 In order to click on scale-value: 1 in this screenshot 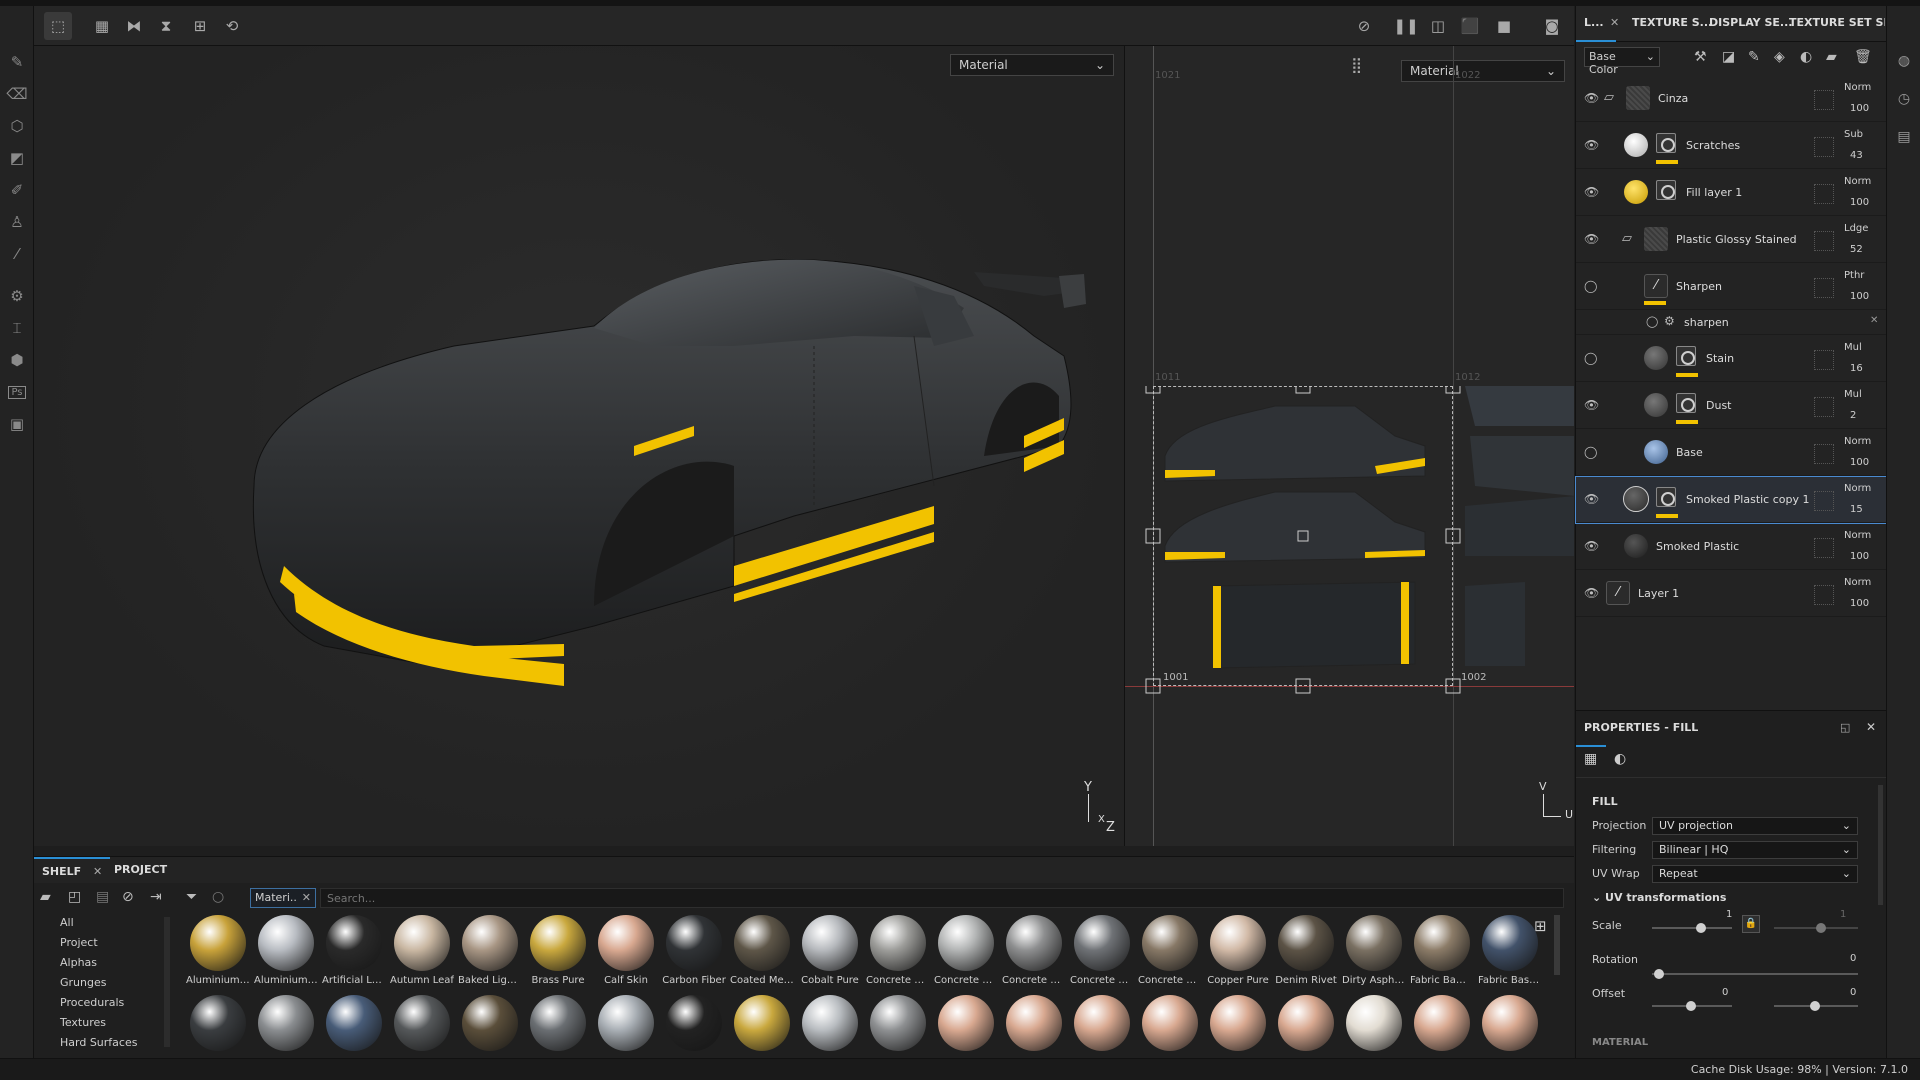, I will do `click(1729, 914)`.